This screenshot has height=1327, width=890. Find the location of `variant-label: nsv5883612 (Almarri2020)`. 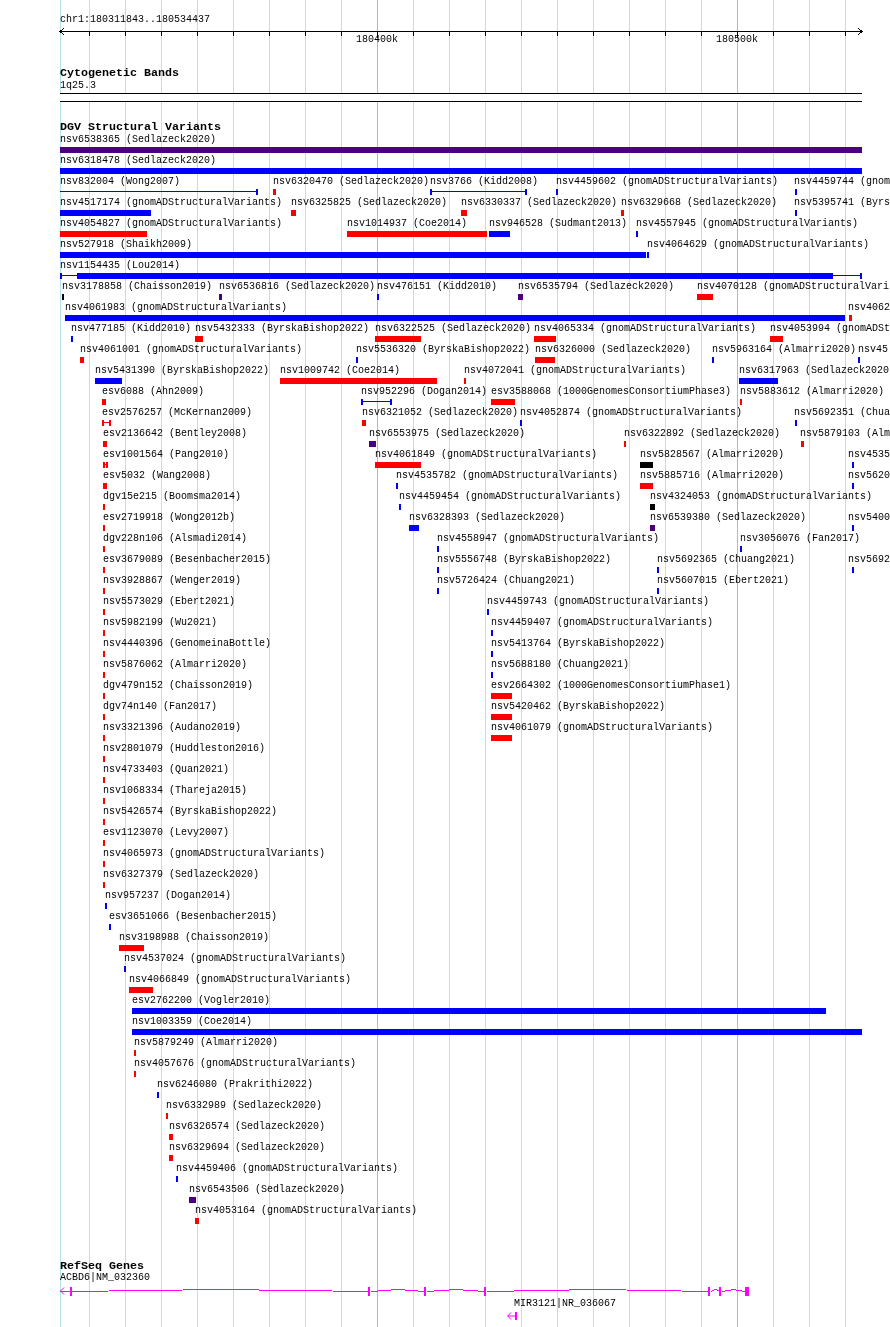

variant-label: nsv5883612 (Almarri2020) is located at coordinates (812, 392).